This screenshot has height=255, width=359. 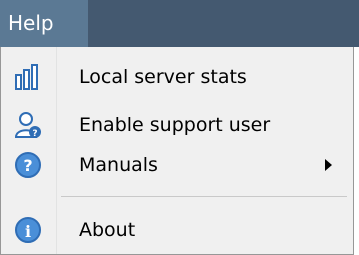 I want to click on menu-separator, so click(x=204, y=196).